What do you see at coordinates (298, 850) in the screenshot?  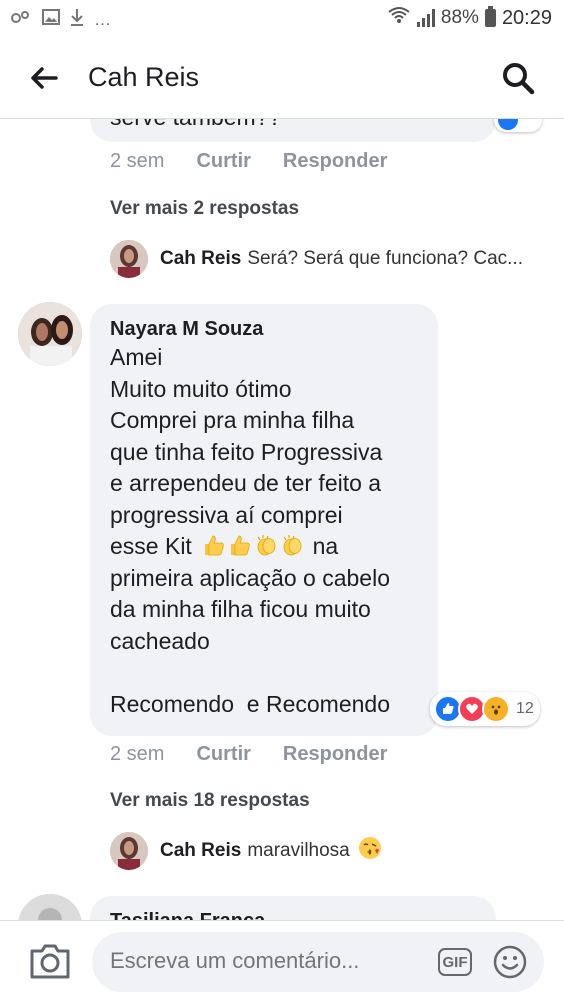 I see `reply-text: maravilhosa` at bounding box center [298, 850].